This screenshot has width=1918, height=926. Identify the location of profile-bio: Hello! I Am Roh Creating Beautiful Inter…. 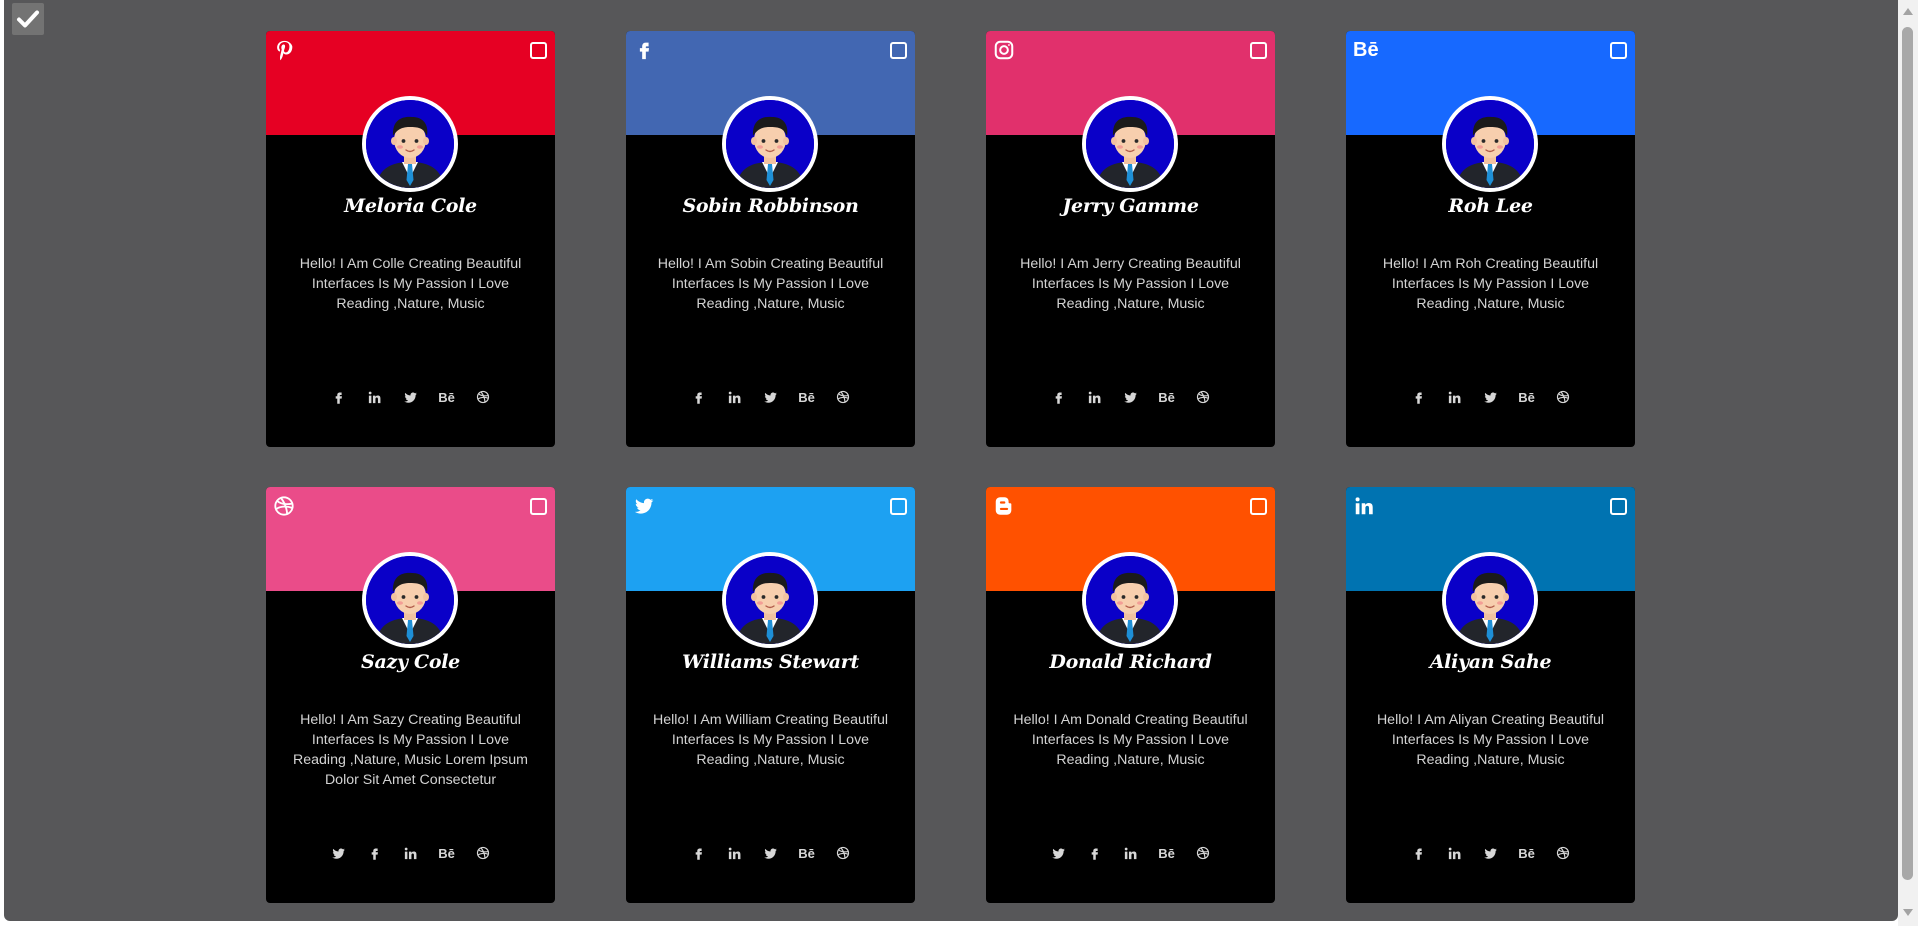
(1490, 284).